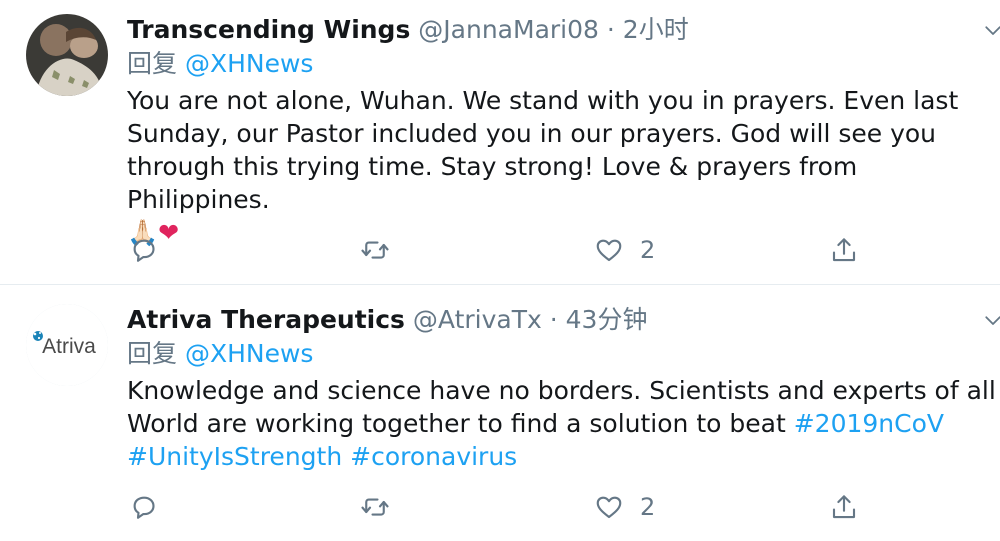  What do you see at coordinates (268, 29) in the screenshot?
I see `display-name: Transcending Wings` at bounding box center [268, 29].